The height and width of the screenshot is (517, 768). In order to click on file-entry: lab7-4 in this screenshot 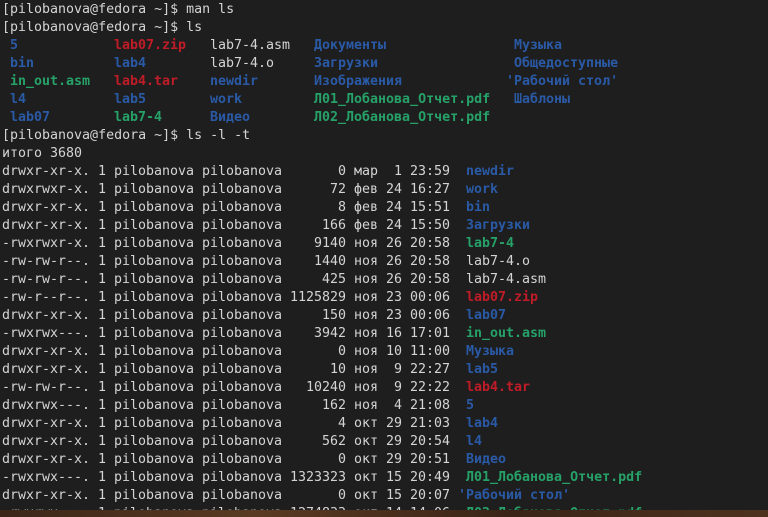, I will do `click(138, 117)`.